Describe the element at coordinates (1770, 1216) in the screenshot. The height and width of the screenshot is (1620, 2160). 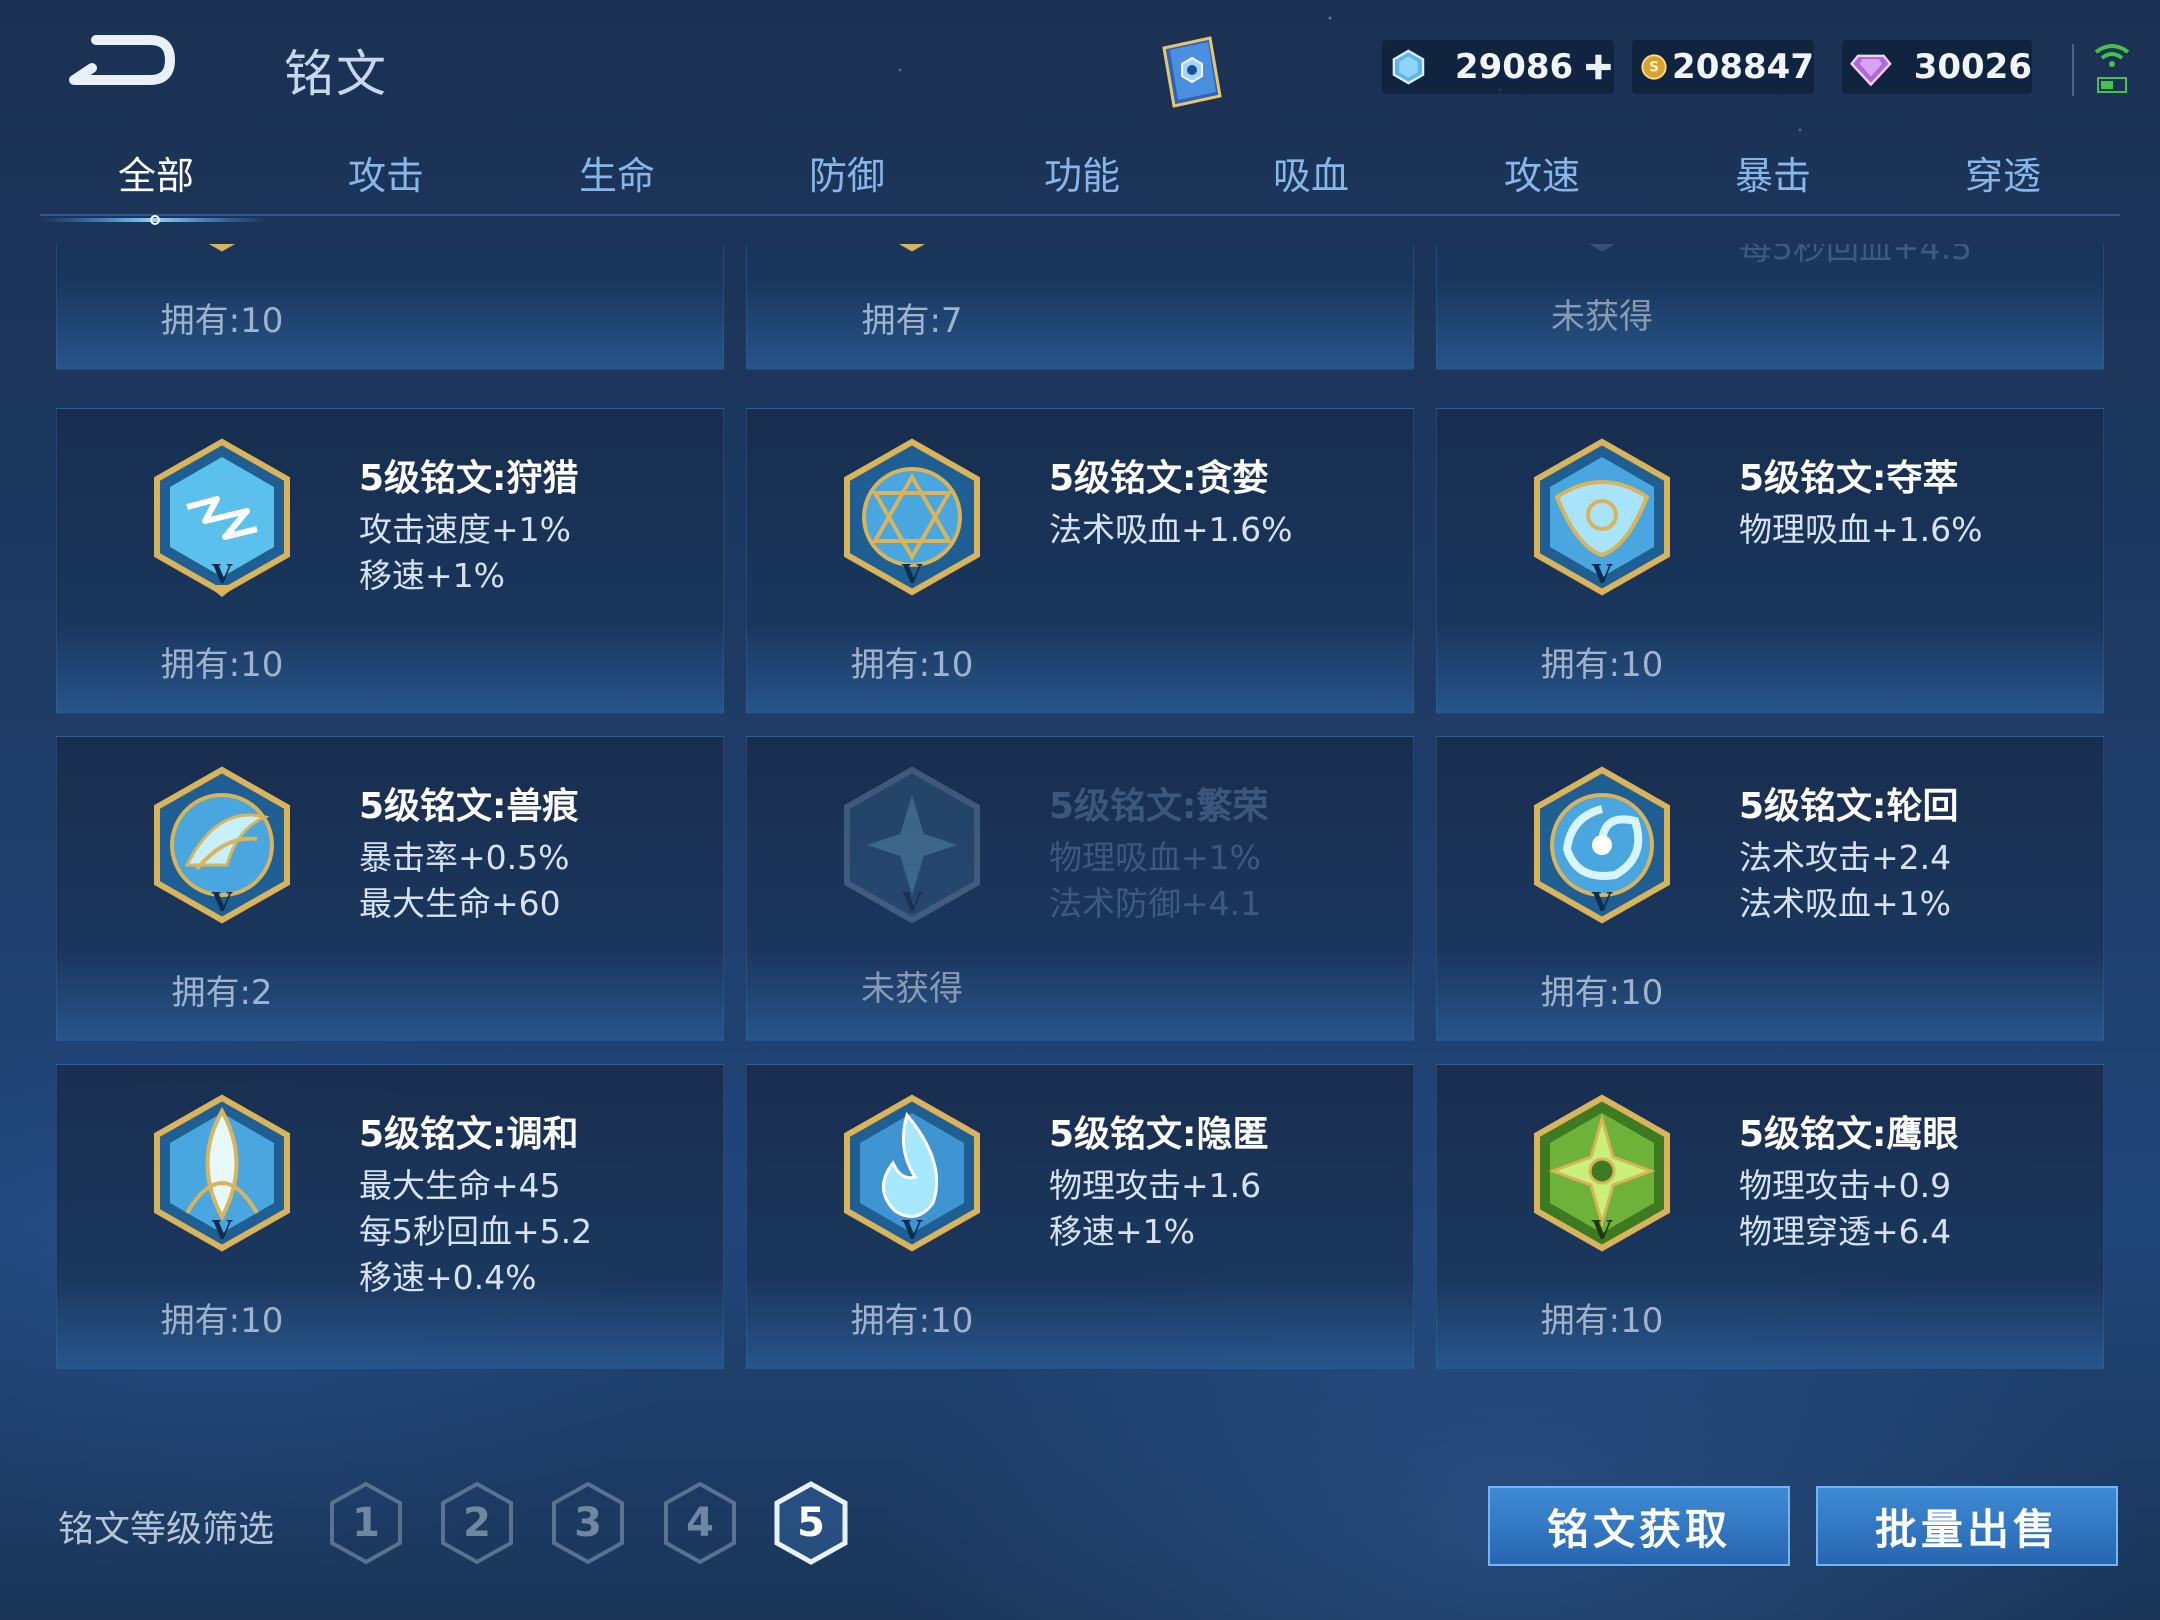
I see `inscription-card-hawkeye: V 5级铭文:鹰眼 物理攻击+0.9 物理穿透+6.4 拥有:10` at that location.